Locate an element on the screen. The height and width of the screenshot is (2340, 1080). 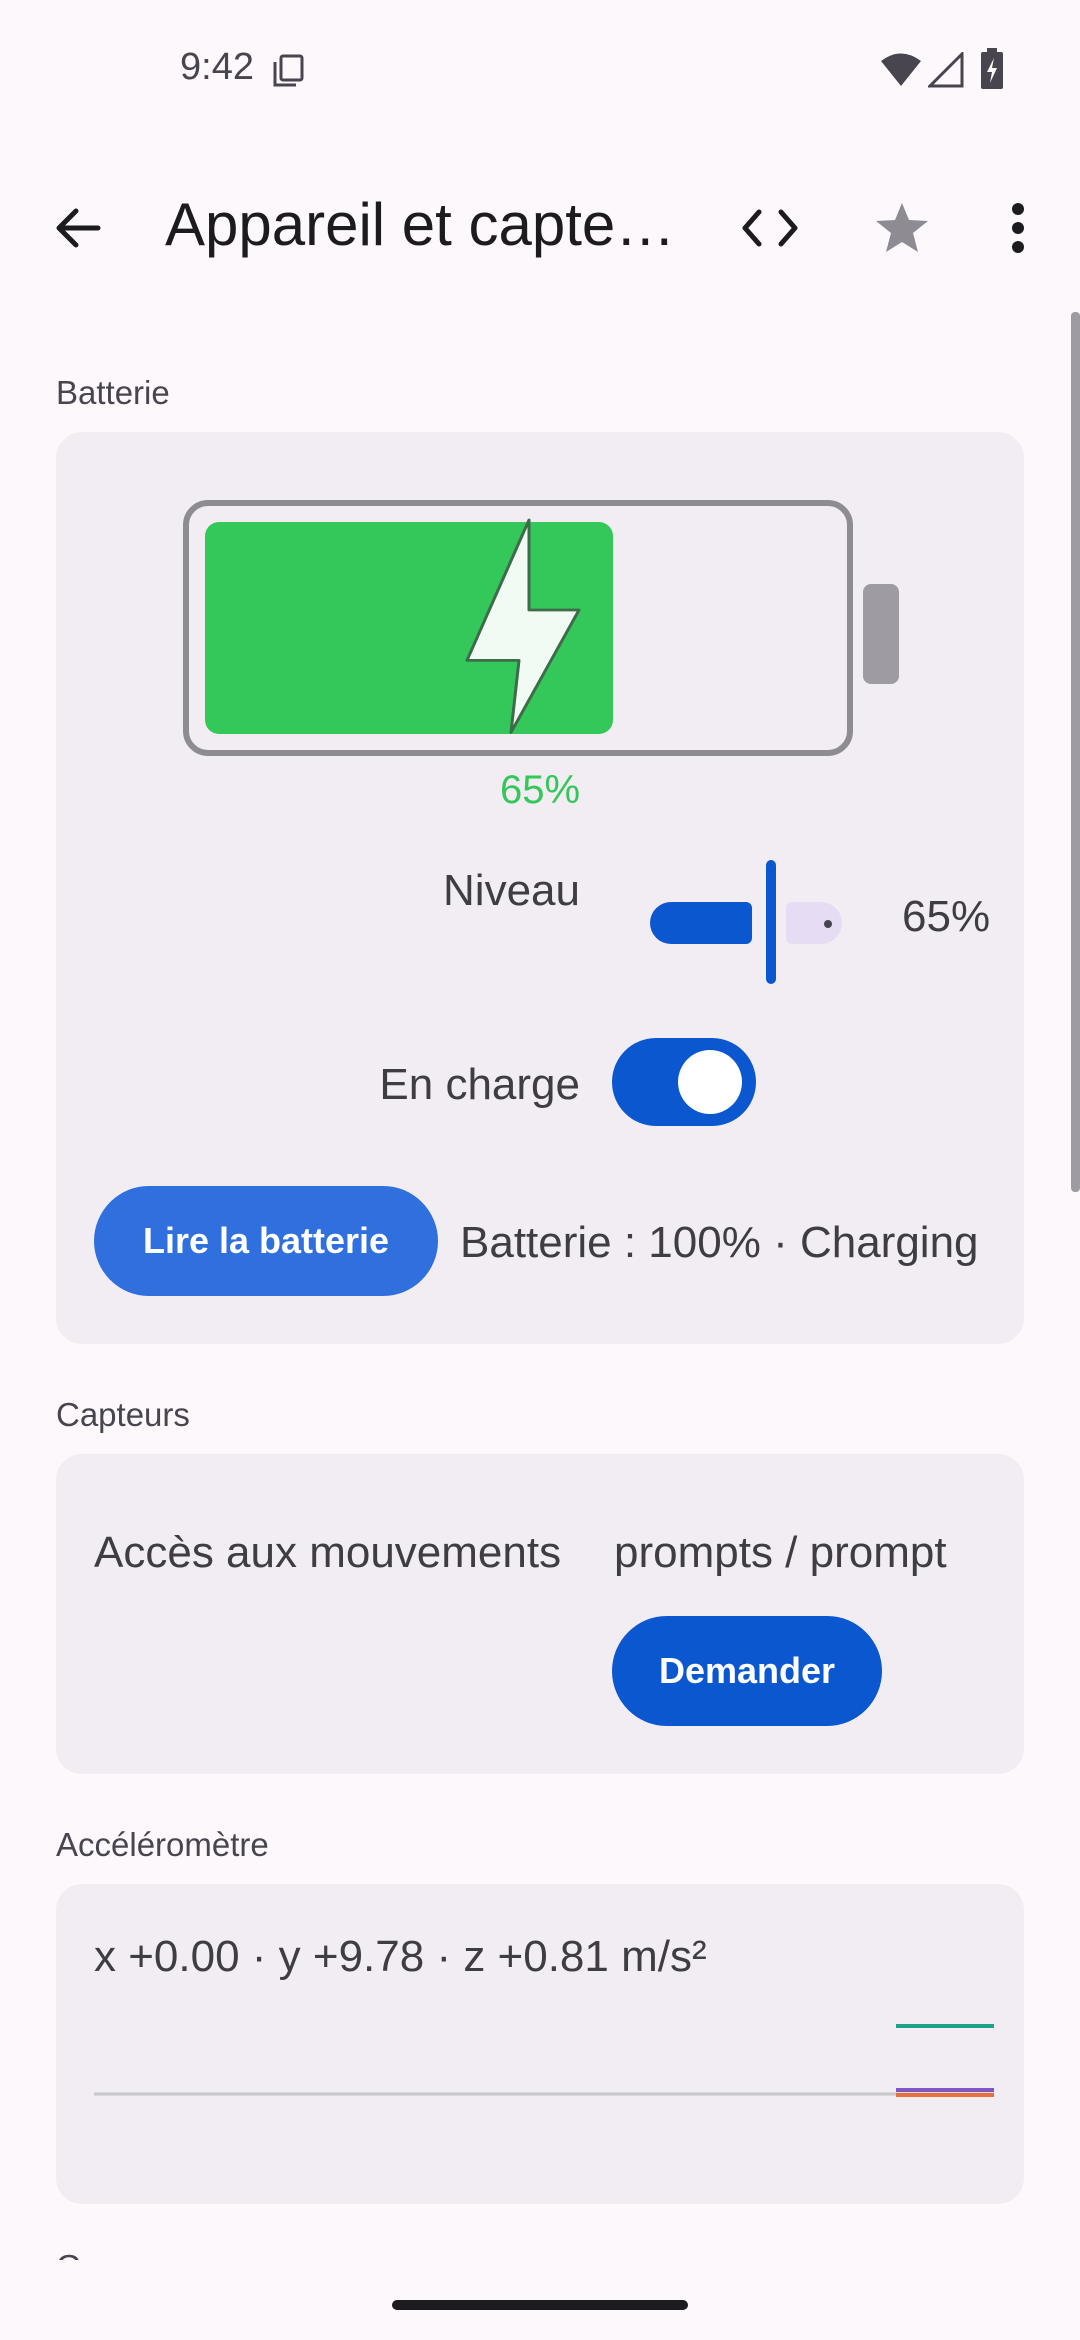
copy-icon is located at coordinates (288, 70).